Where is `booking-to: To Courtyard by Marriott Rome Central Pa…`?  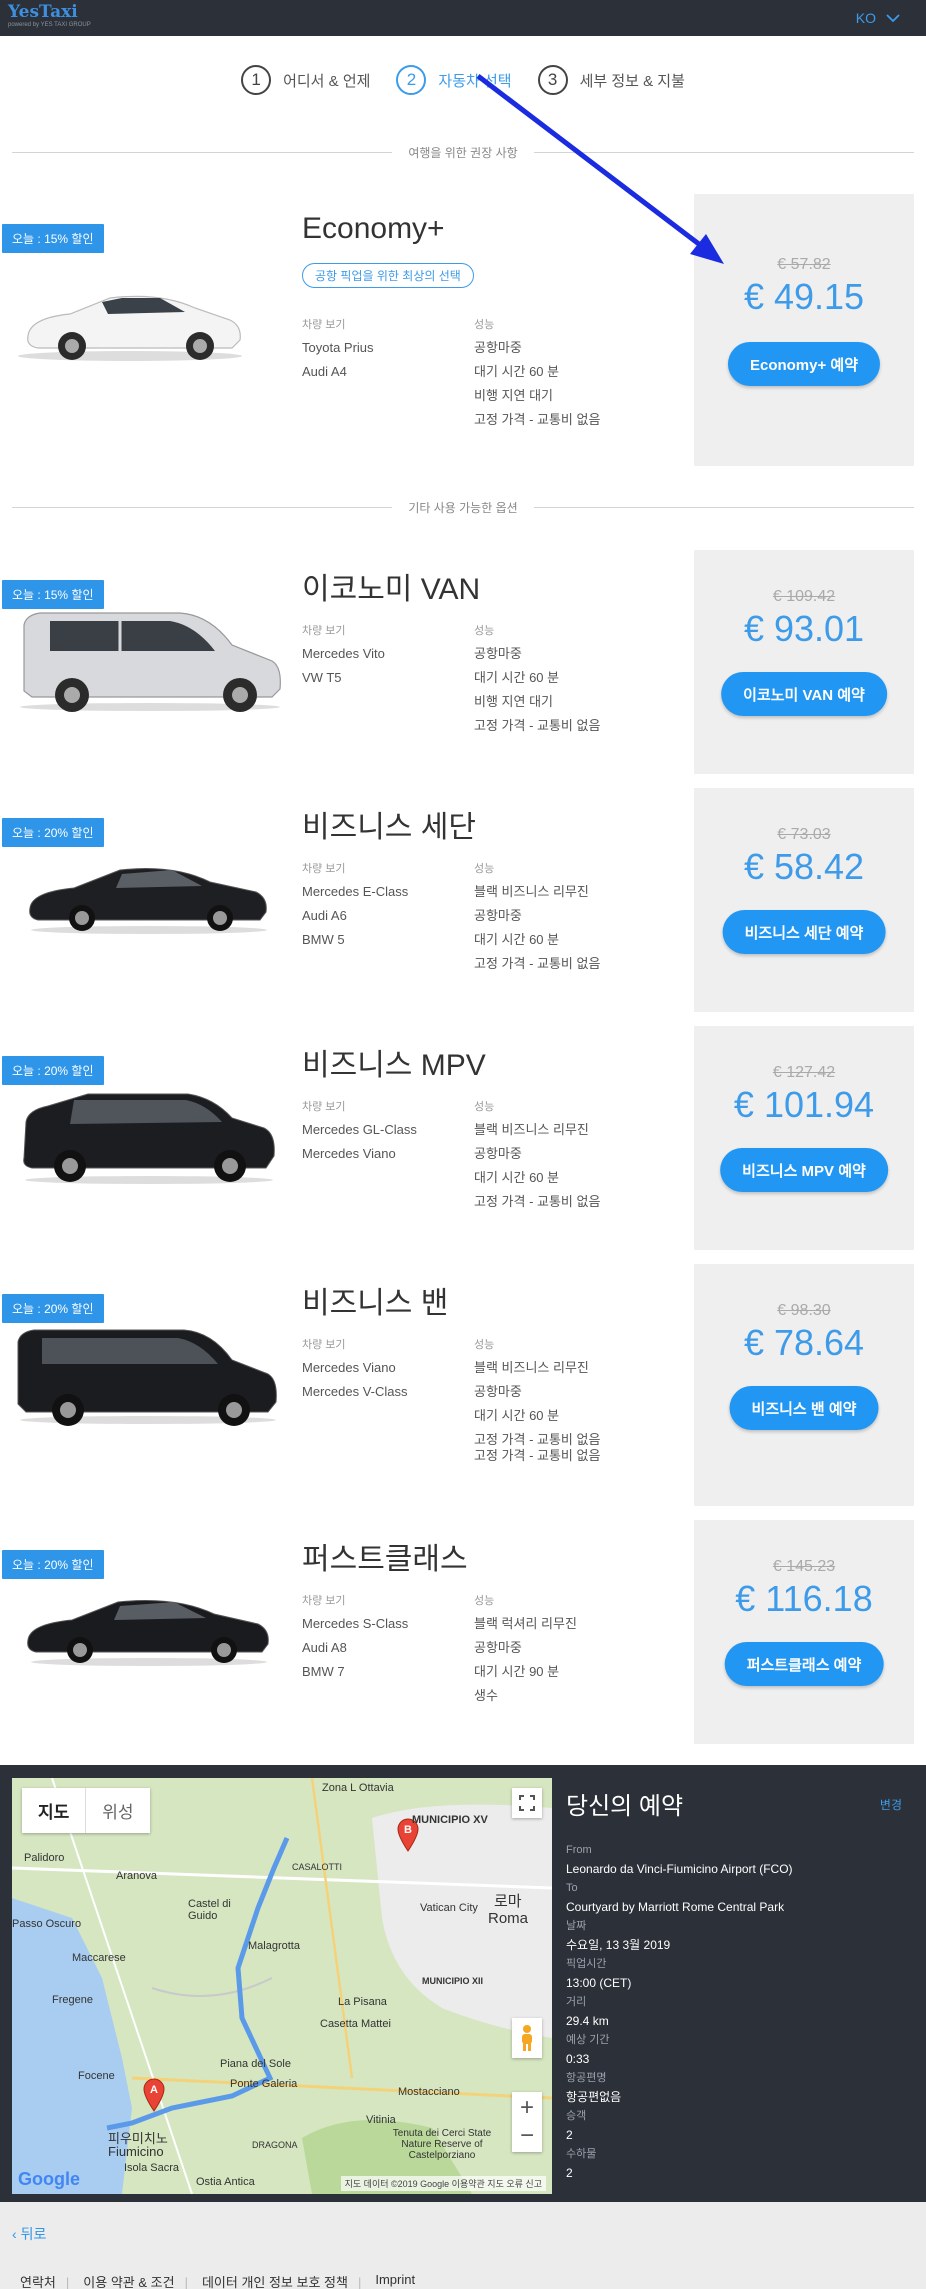
booking-to: To Courtyard by Marriott Rome Central Pa… is located at coordinates (740, 1898).